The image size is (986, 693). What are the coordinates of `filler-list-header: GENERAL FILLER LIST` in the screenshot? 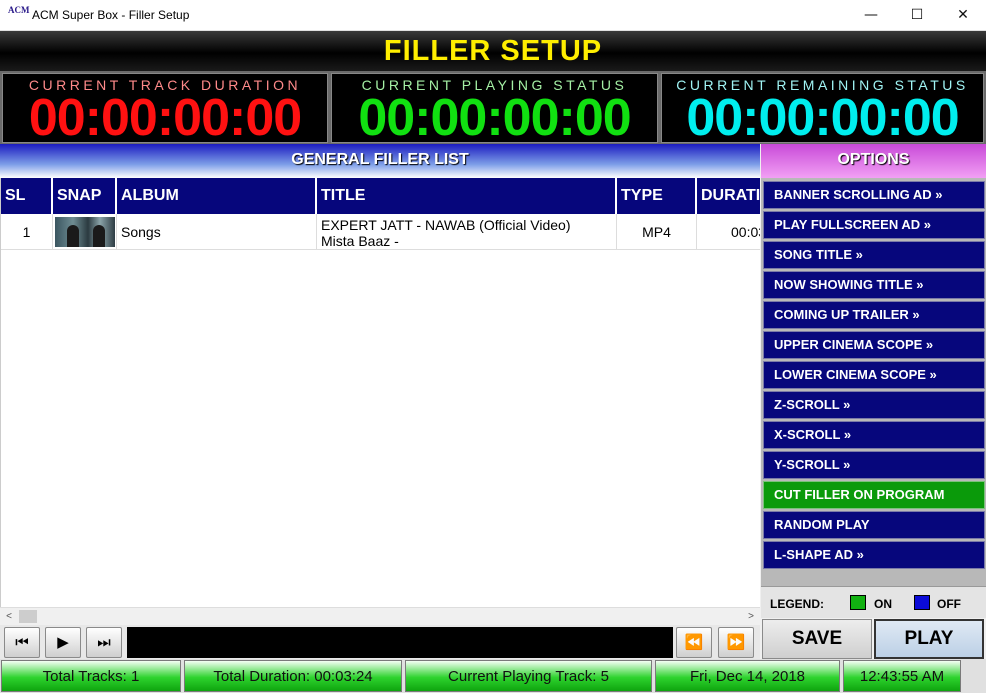 It's located at (380, 161).